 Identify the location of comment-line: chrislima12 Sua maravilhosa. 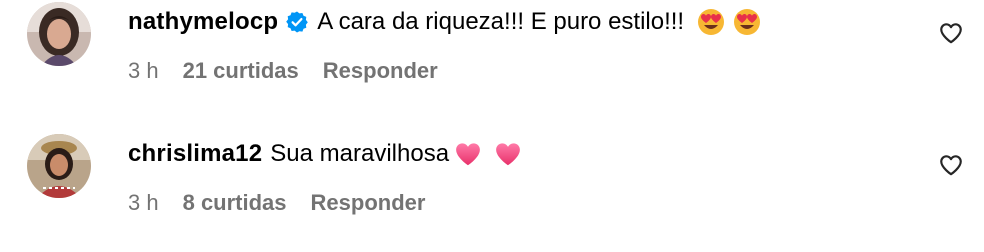
(325, 154).